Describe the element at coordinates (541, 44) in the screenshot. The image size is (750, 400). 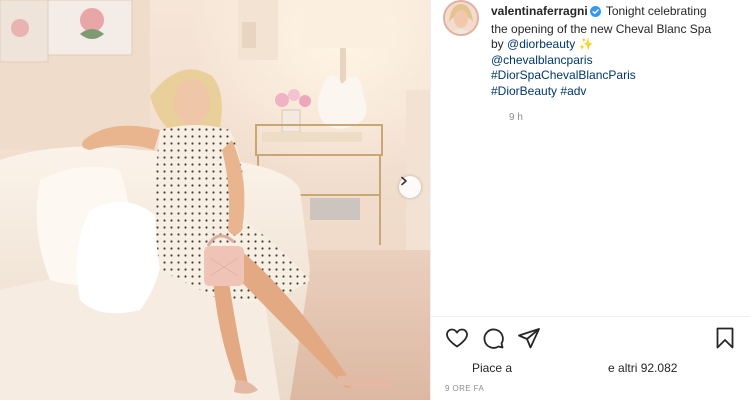
I see `mention-diorbeauty: @diorbeauty` at that location.